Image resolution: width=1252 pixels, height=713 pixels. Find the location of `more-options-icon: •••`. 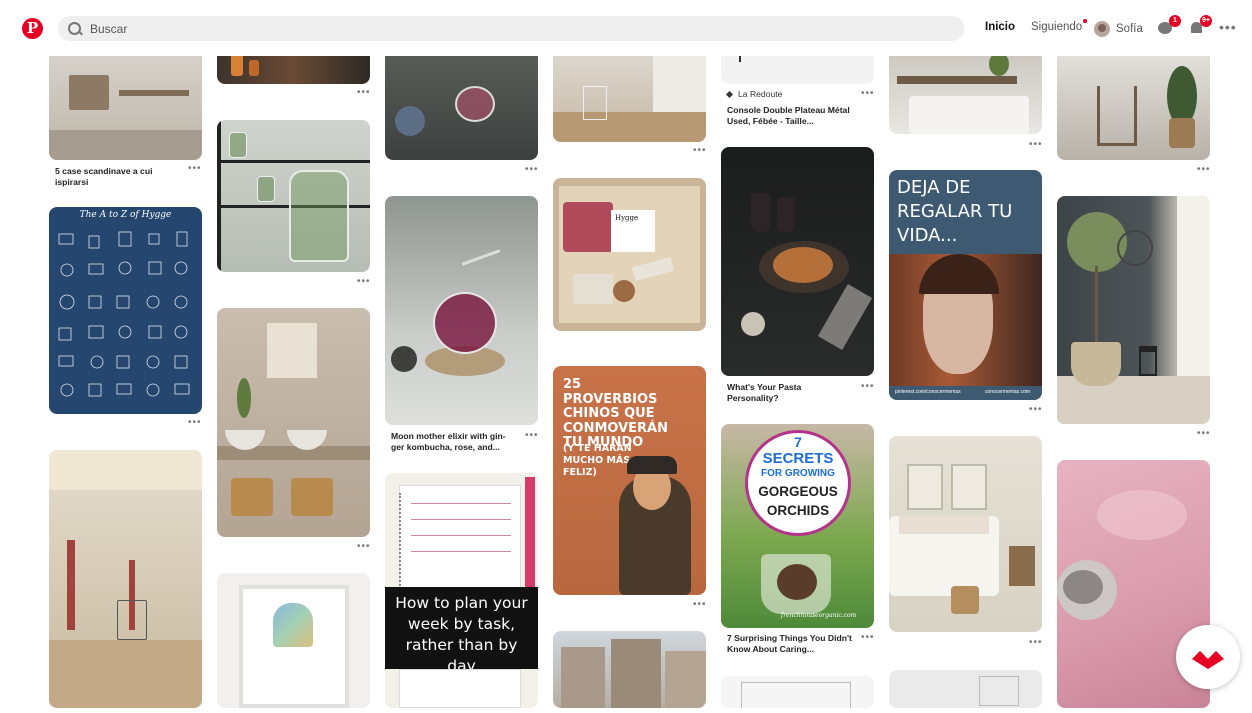

more-options-icon: ••• is located at coordinates (1229, 30).